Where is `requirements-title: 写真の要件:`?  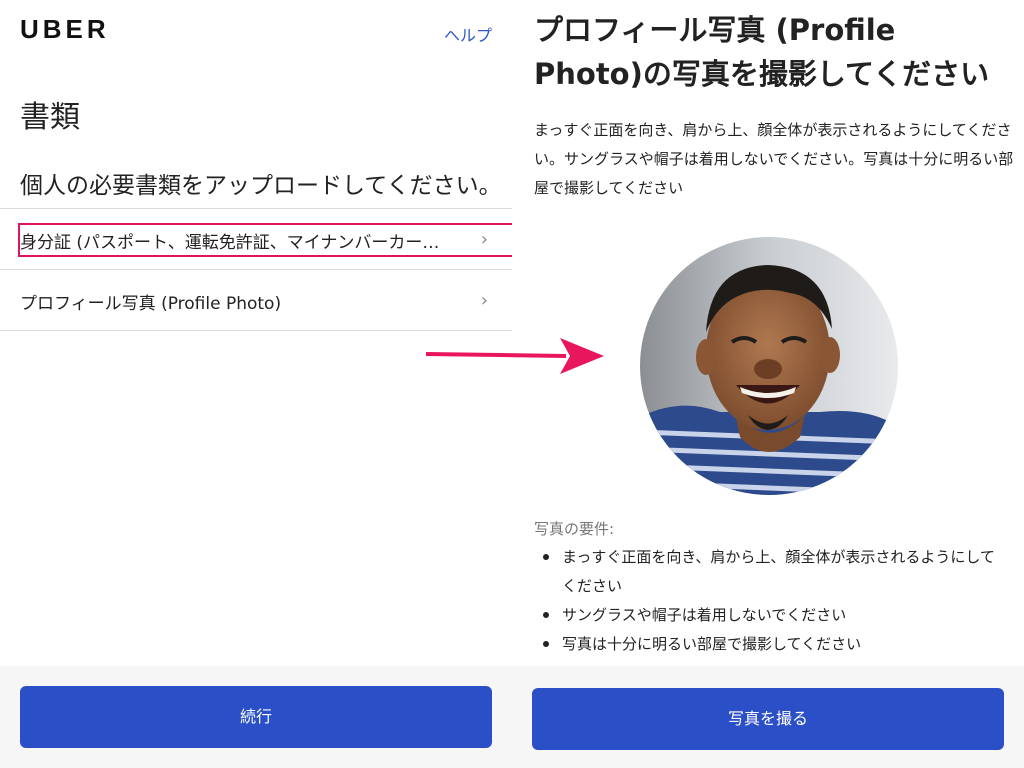 requirements-title: 写真の要件: is located at coordinates (574, 529).